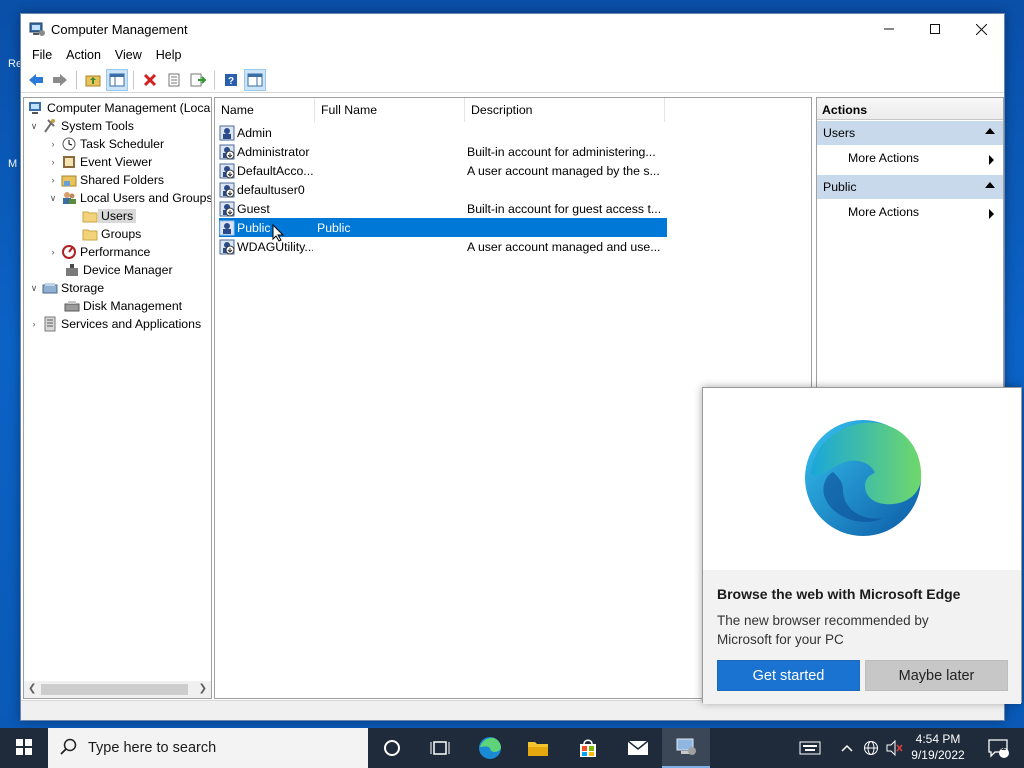 The width and height of the screenshot is (1024, 768). I want to click on menu-help: Help, so click(169, 56).